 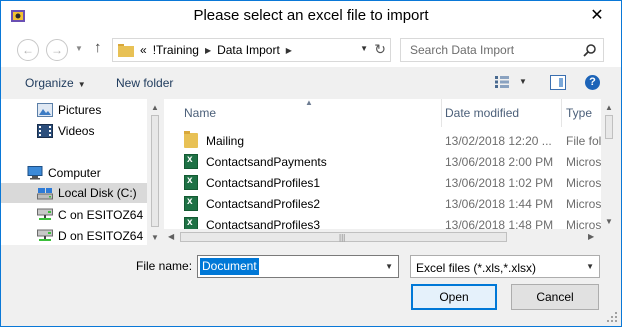 I want to click on scroll-left-icon: ◀, so click(x=171, y=236).